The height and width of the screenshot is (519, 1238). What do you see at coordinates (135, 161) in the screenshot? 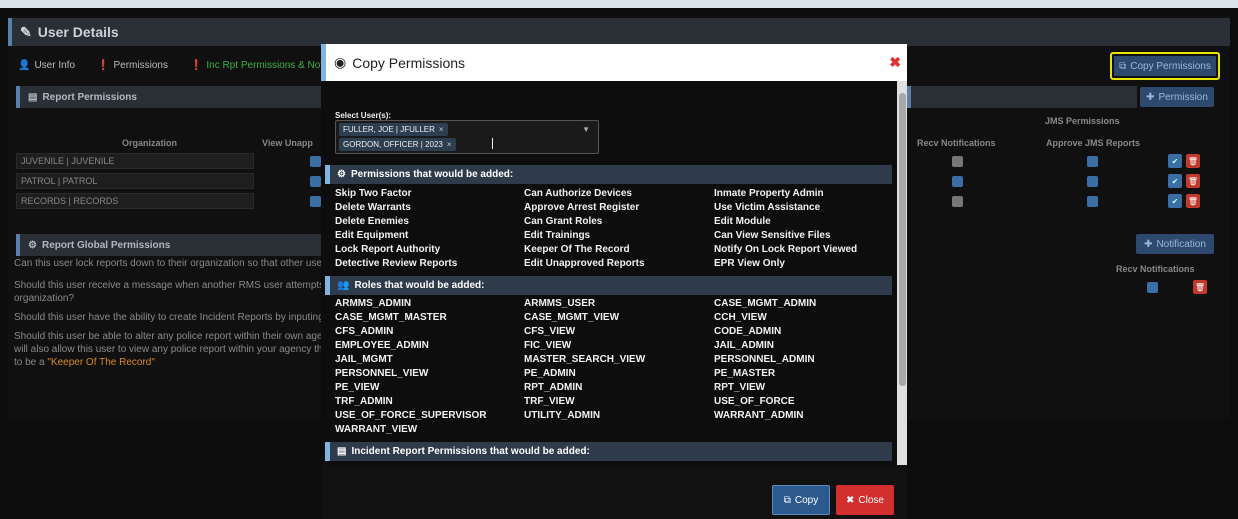
I see `org-select-row: JUVENILE | JUVENILE` at bounding box center [135, 161].